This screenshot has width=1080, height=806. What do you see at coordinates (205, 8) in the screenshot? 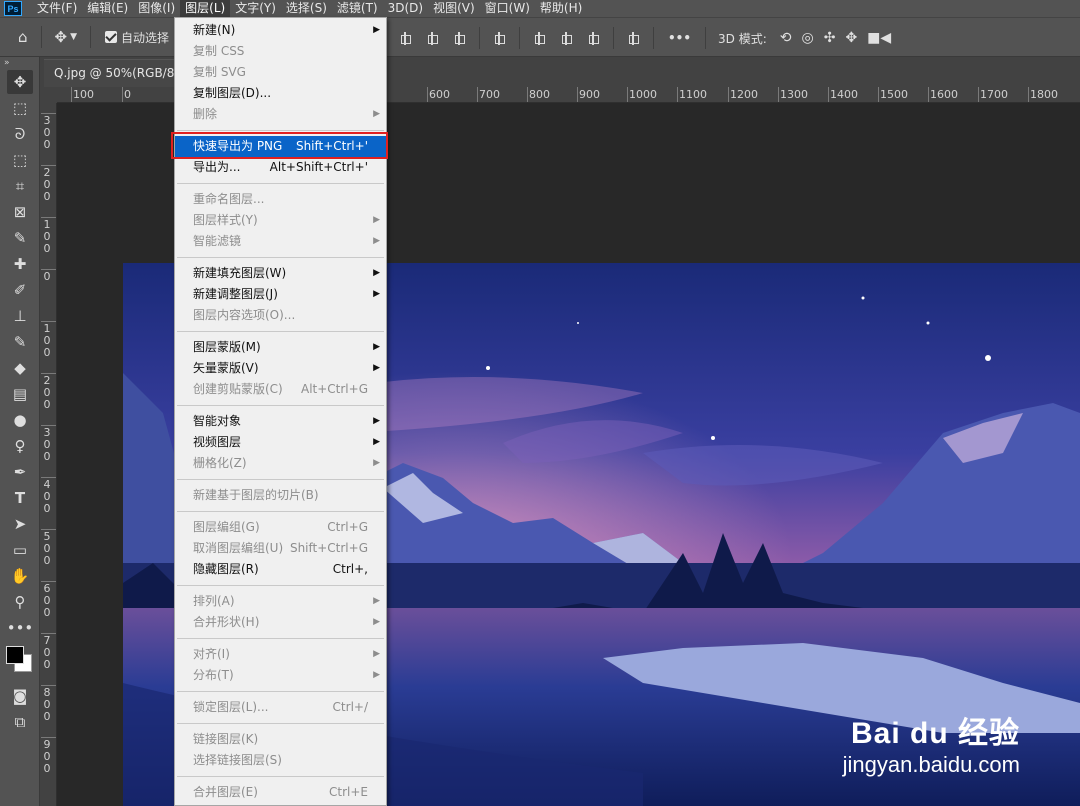
I see `menu-layer: 图层(L)` at bounding box center [205, 8].